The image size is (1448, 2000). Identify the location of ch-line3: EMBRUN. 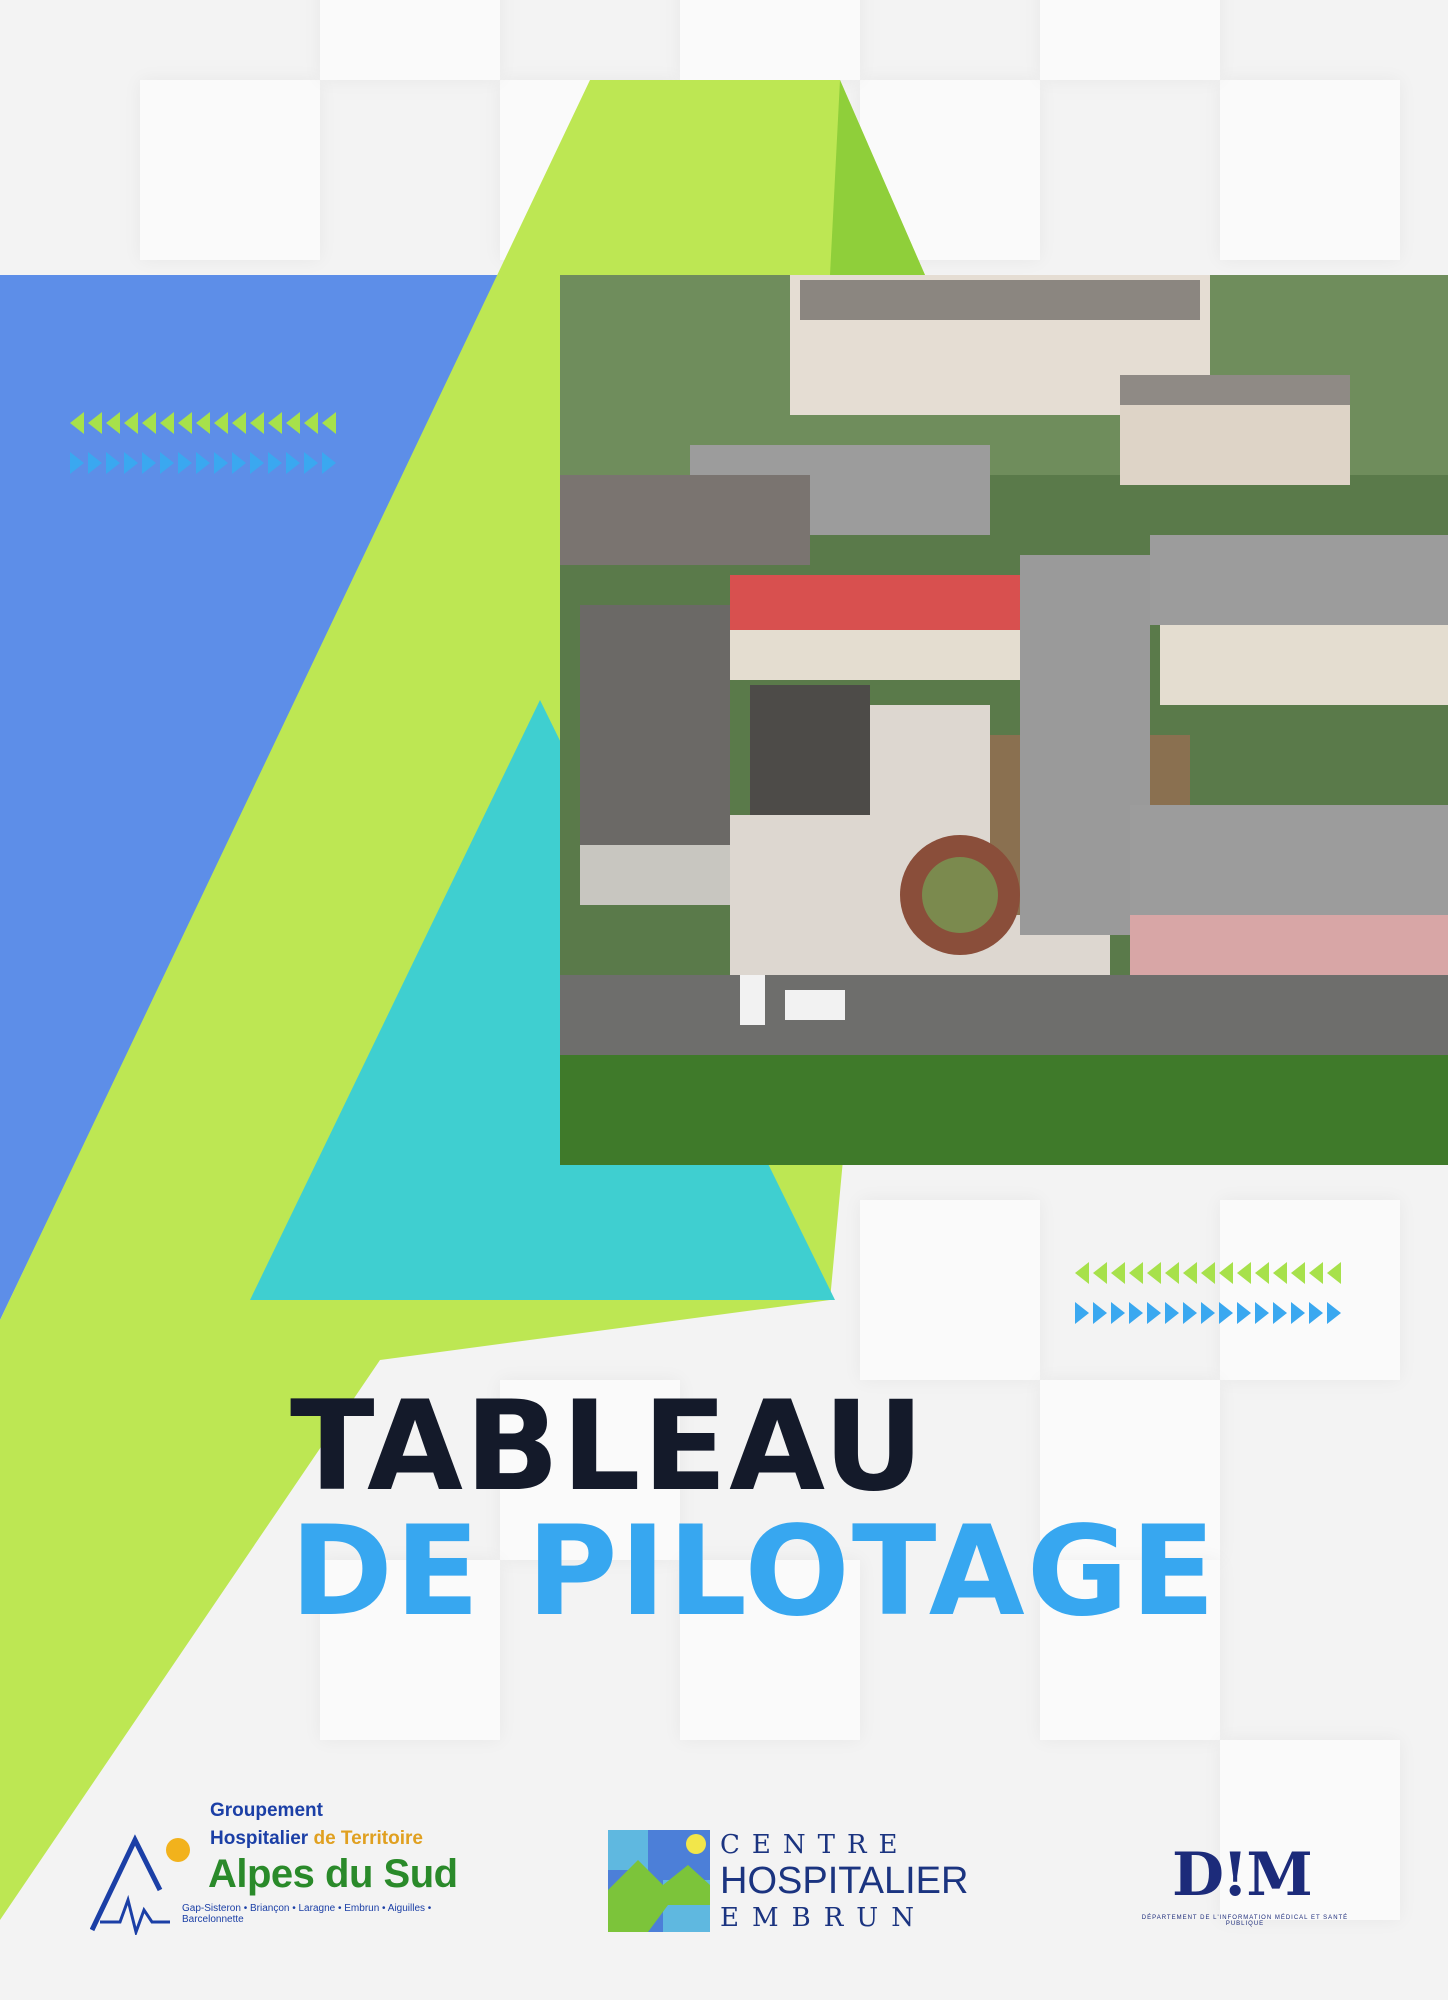
(823, 1918).